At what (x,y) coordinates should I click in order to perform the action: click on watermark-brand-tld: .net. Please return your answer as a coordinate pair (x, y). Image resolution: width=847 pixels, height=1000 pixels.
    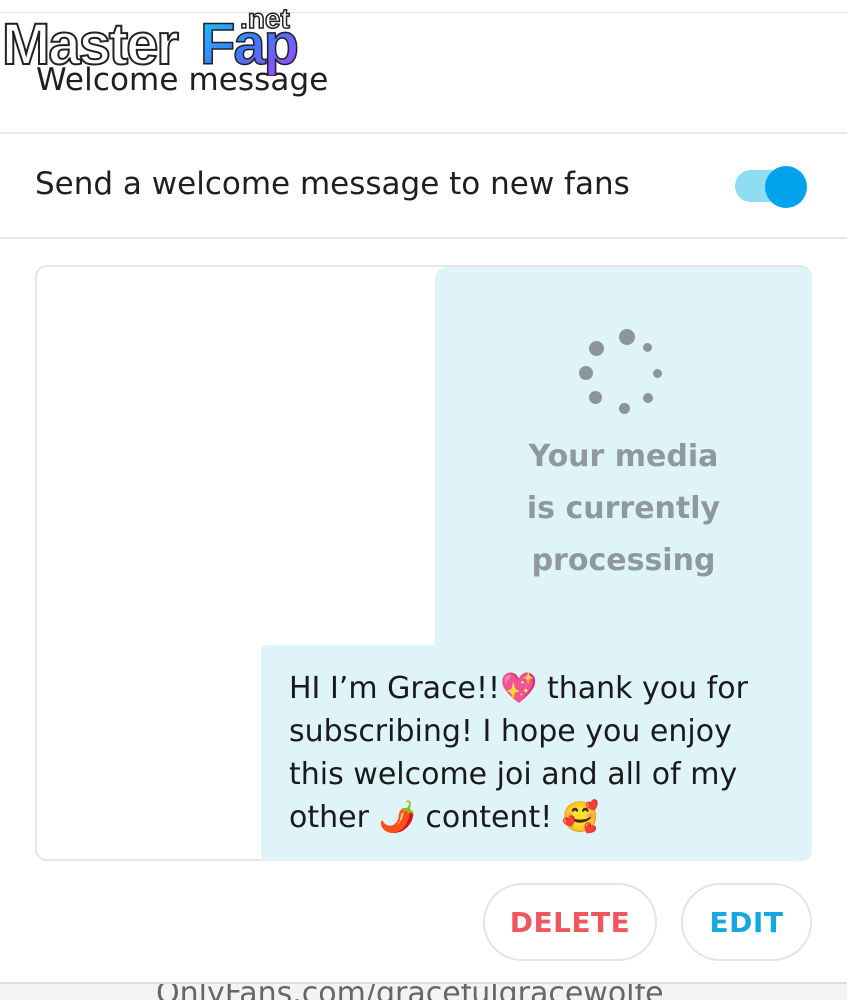
    Looking at the image, I should click on (265, 19).